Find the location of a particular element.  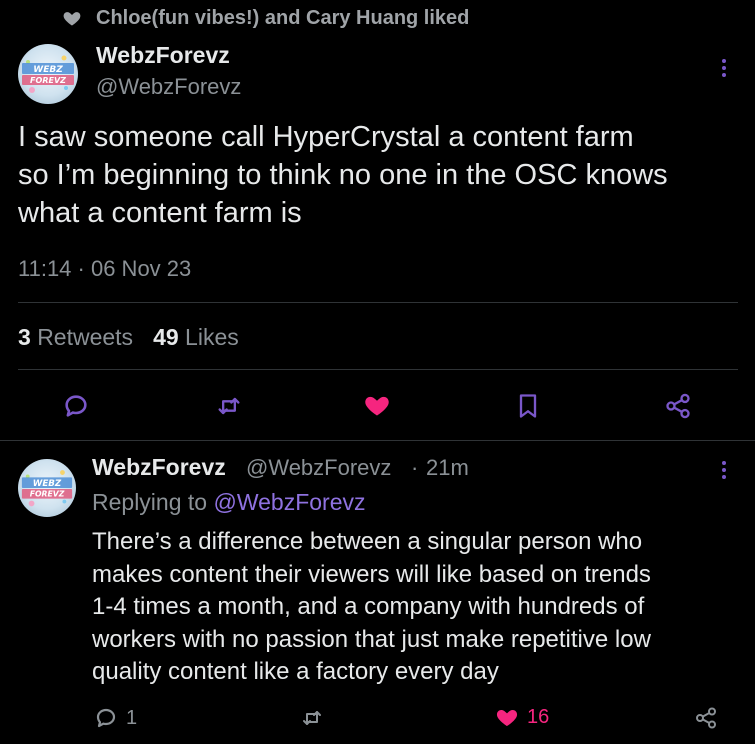

replying-to-prefix: Replying to is located at coordinates (150, 502).